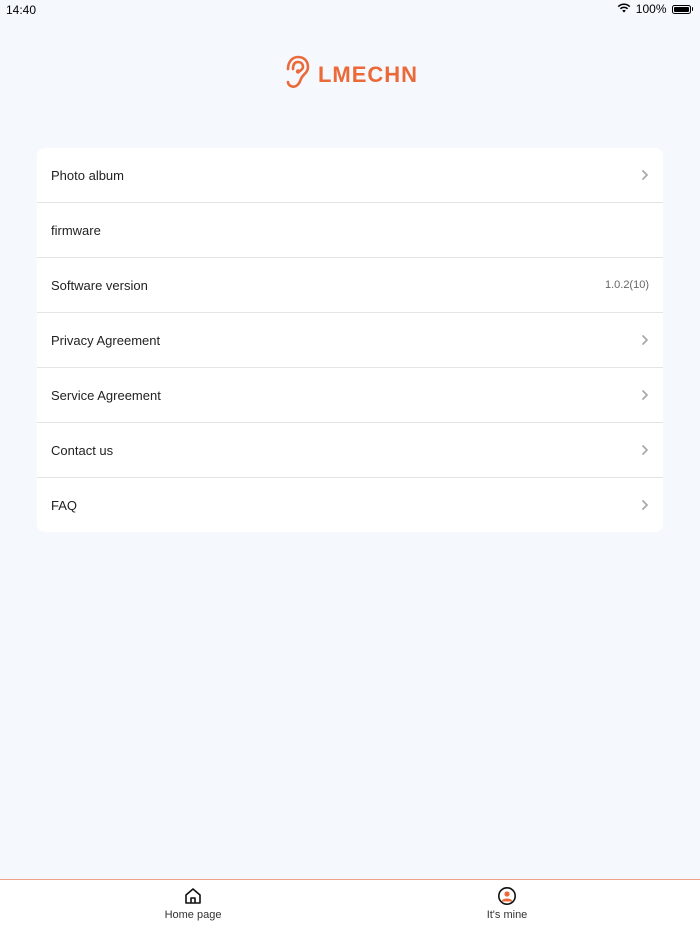  What do you see at coordinates (350, 10) in the screenshot?
I see `status-bar: 14:40 100%` at bounding box center [350, 10].